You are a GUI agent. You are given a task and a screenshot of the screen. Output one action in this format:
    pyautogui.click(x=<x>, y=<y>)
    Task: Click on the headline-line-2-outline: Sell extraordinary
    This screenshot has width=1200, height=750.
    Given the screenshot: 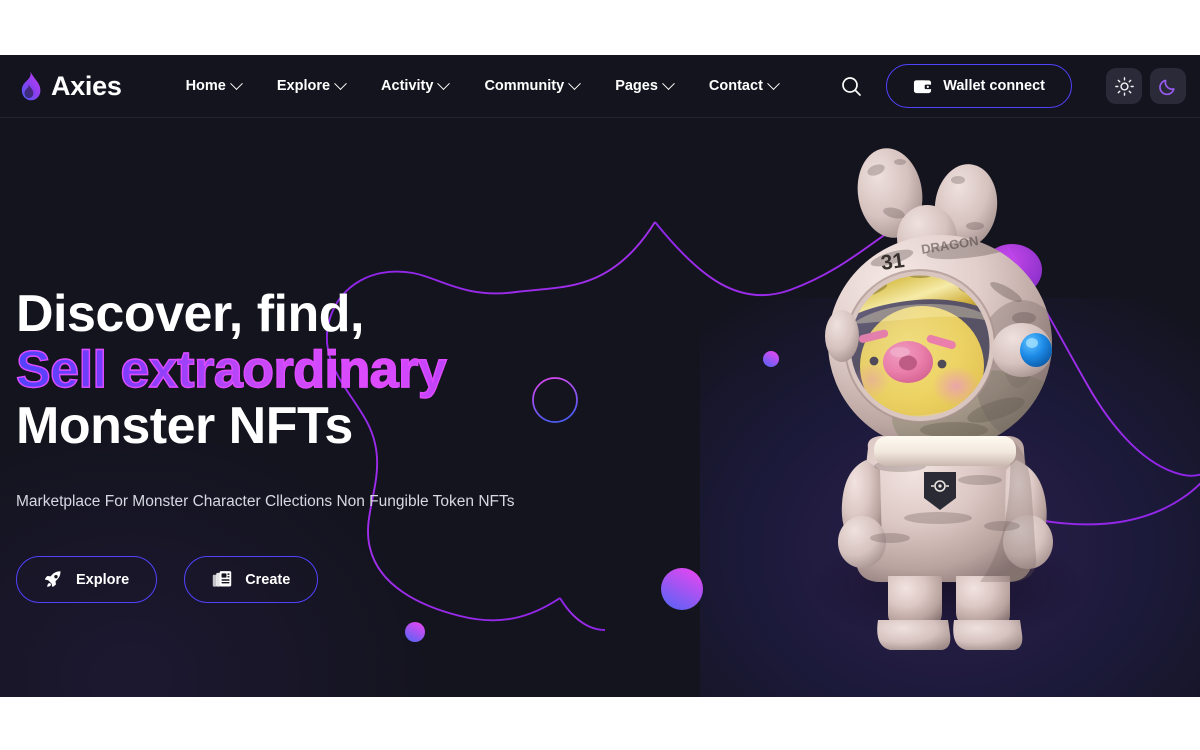 What is the action you would take?
    pyautogui.click(x=325, y=369)
    